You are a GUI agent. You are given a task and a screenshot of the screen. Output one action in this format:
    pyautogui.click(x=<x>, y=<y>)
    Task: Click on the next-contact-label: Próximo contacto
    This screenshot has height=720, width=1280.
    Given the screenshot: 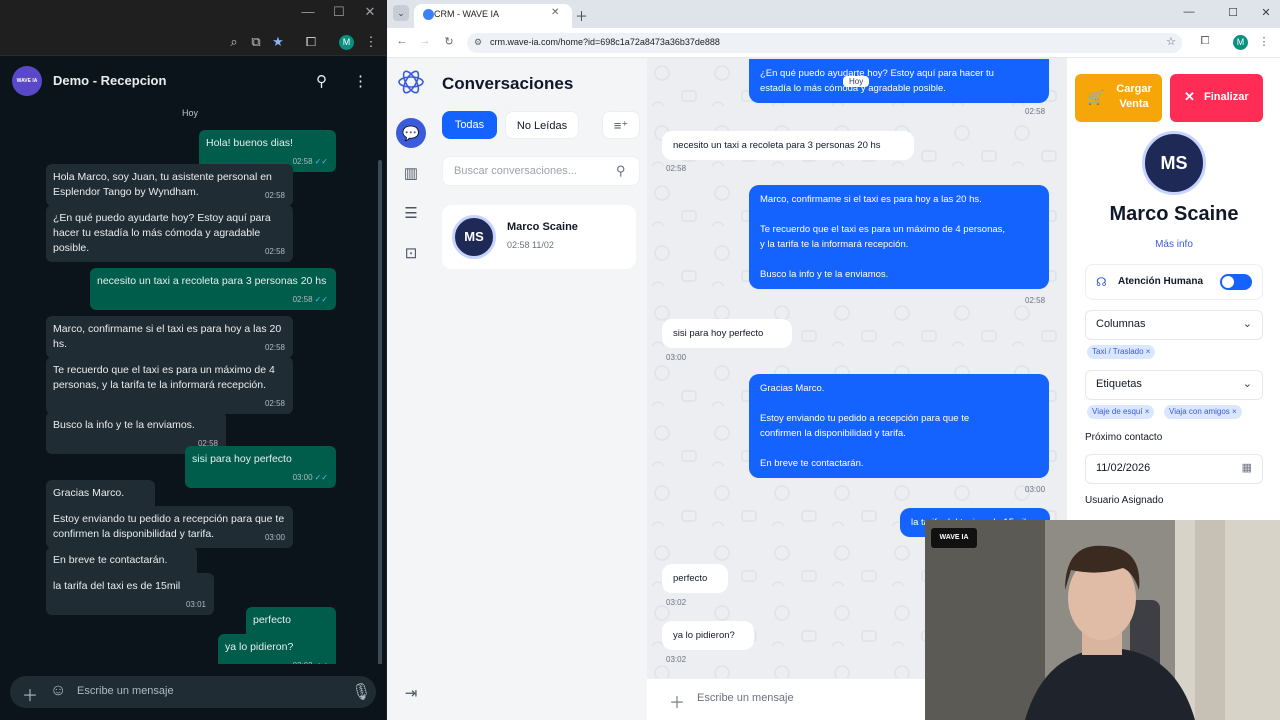 What is the action you would take?
    pyautogui.click(x=1124, y=437)
    